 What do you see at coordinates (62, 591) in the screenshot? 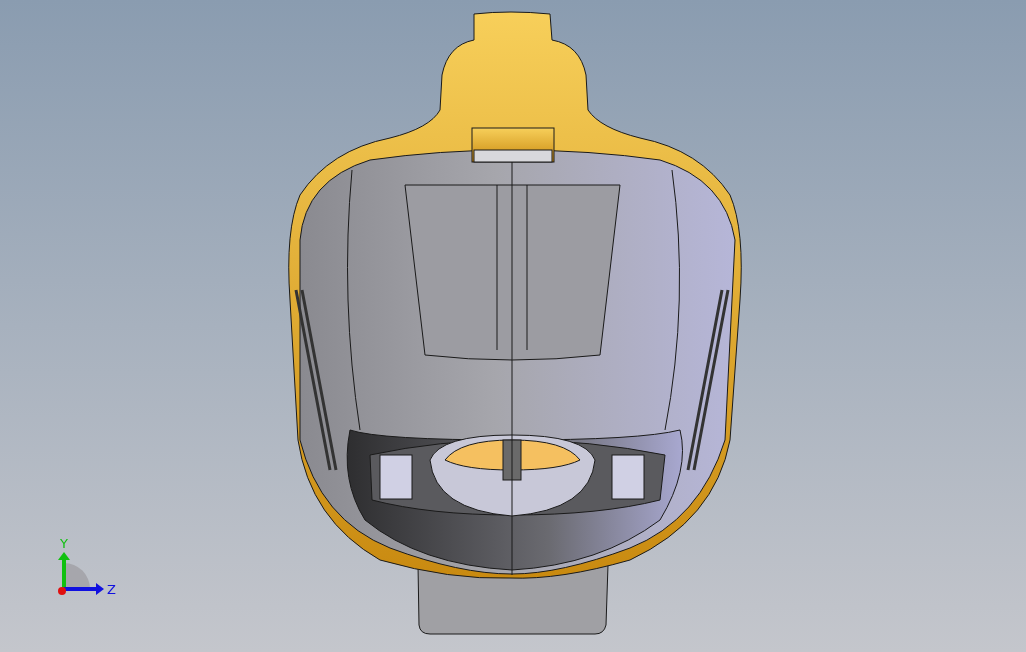
I see `origin-dot` at bounding box center [62, 591].